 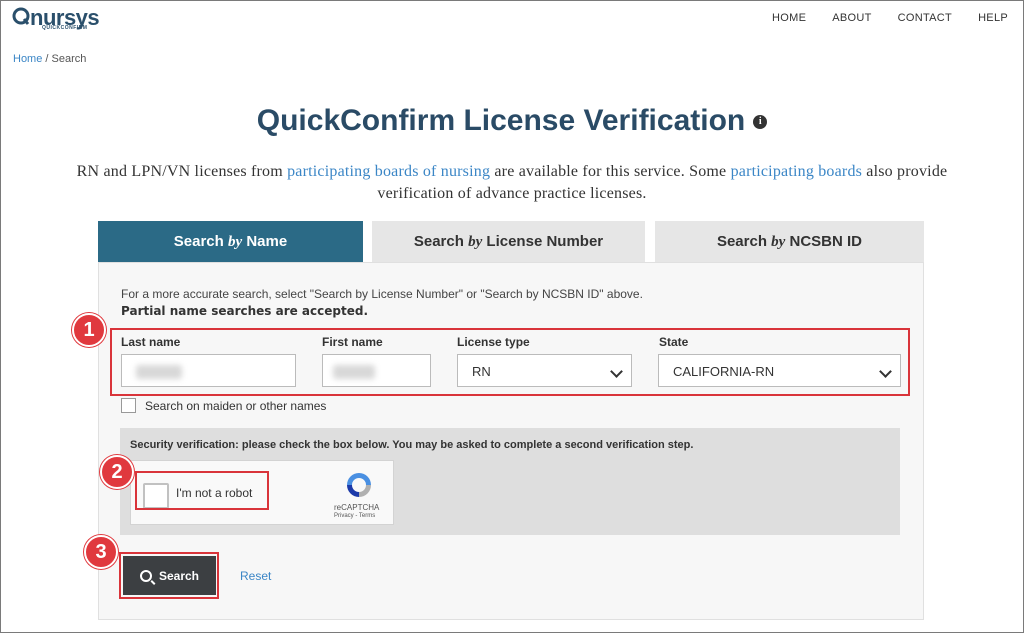 I want to click on search-highlight-box, so click(x=169, y=575).